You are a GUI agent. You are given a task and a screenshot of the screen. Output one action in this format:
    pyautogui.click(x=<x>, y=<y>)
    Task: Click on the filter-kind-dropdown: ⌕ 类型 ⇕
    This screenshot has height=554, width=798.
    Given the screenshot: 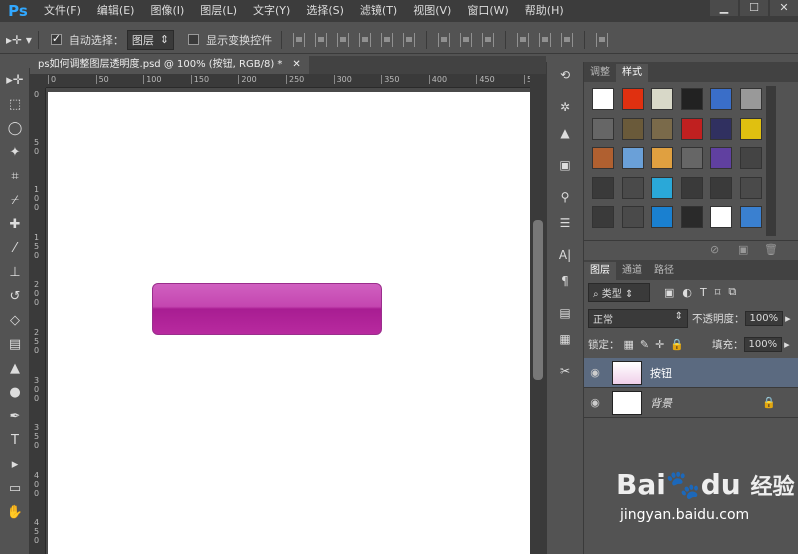 What is the action you would take?
    pyautogui.click(x=619, y=292)
    